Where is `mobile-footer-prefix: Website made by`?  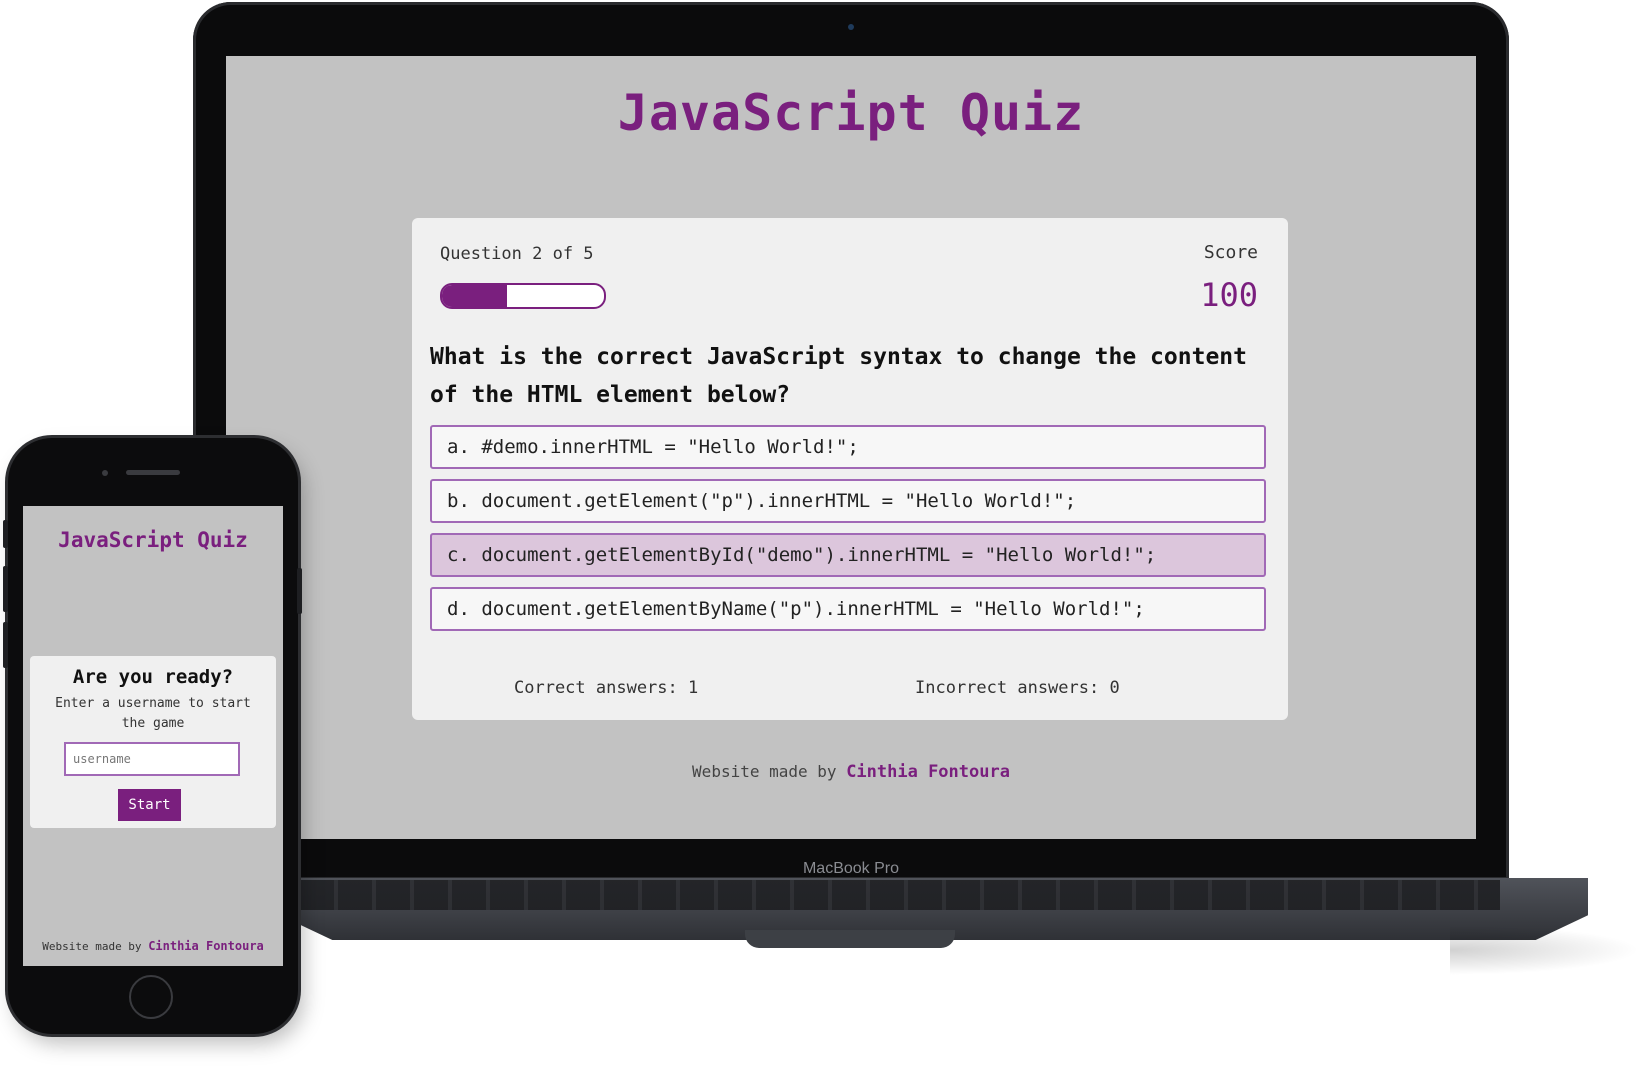
mobile-footer-prefix: Website made by is located at coordinates (92, 946).